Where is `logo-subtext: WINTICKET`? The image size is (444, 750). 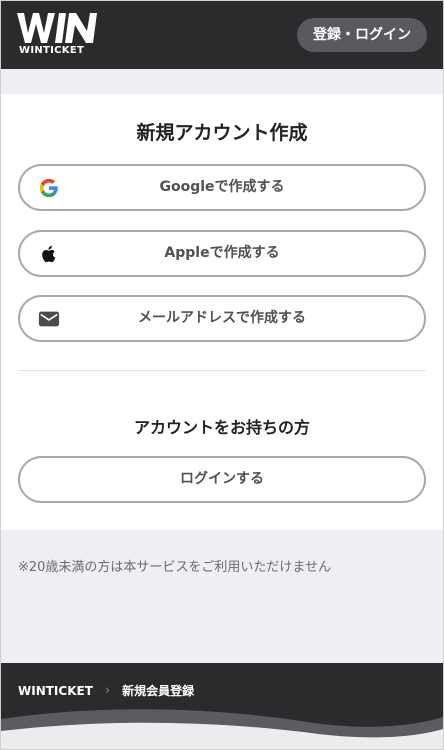 logo-subtext: WINTICKET is located at coordinates (52, 50).